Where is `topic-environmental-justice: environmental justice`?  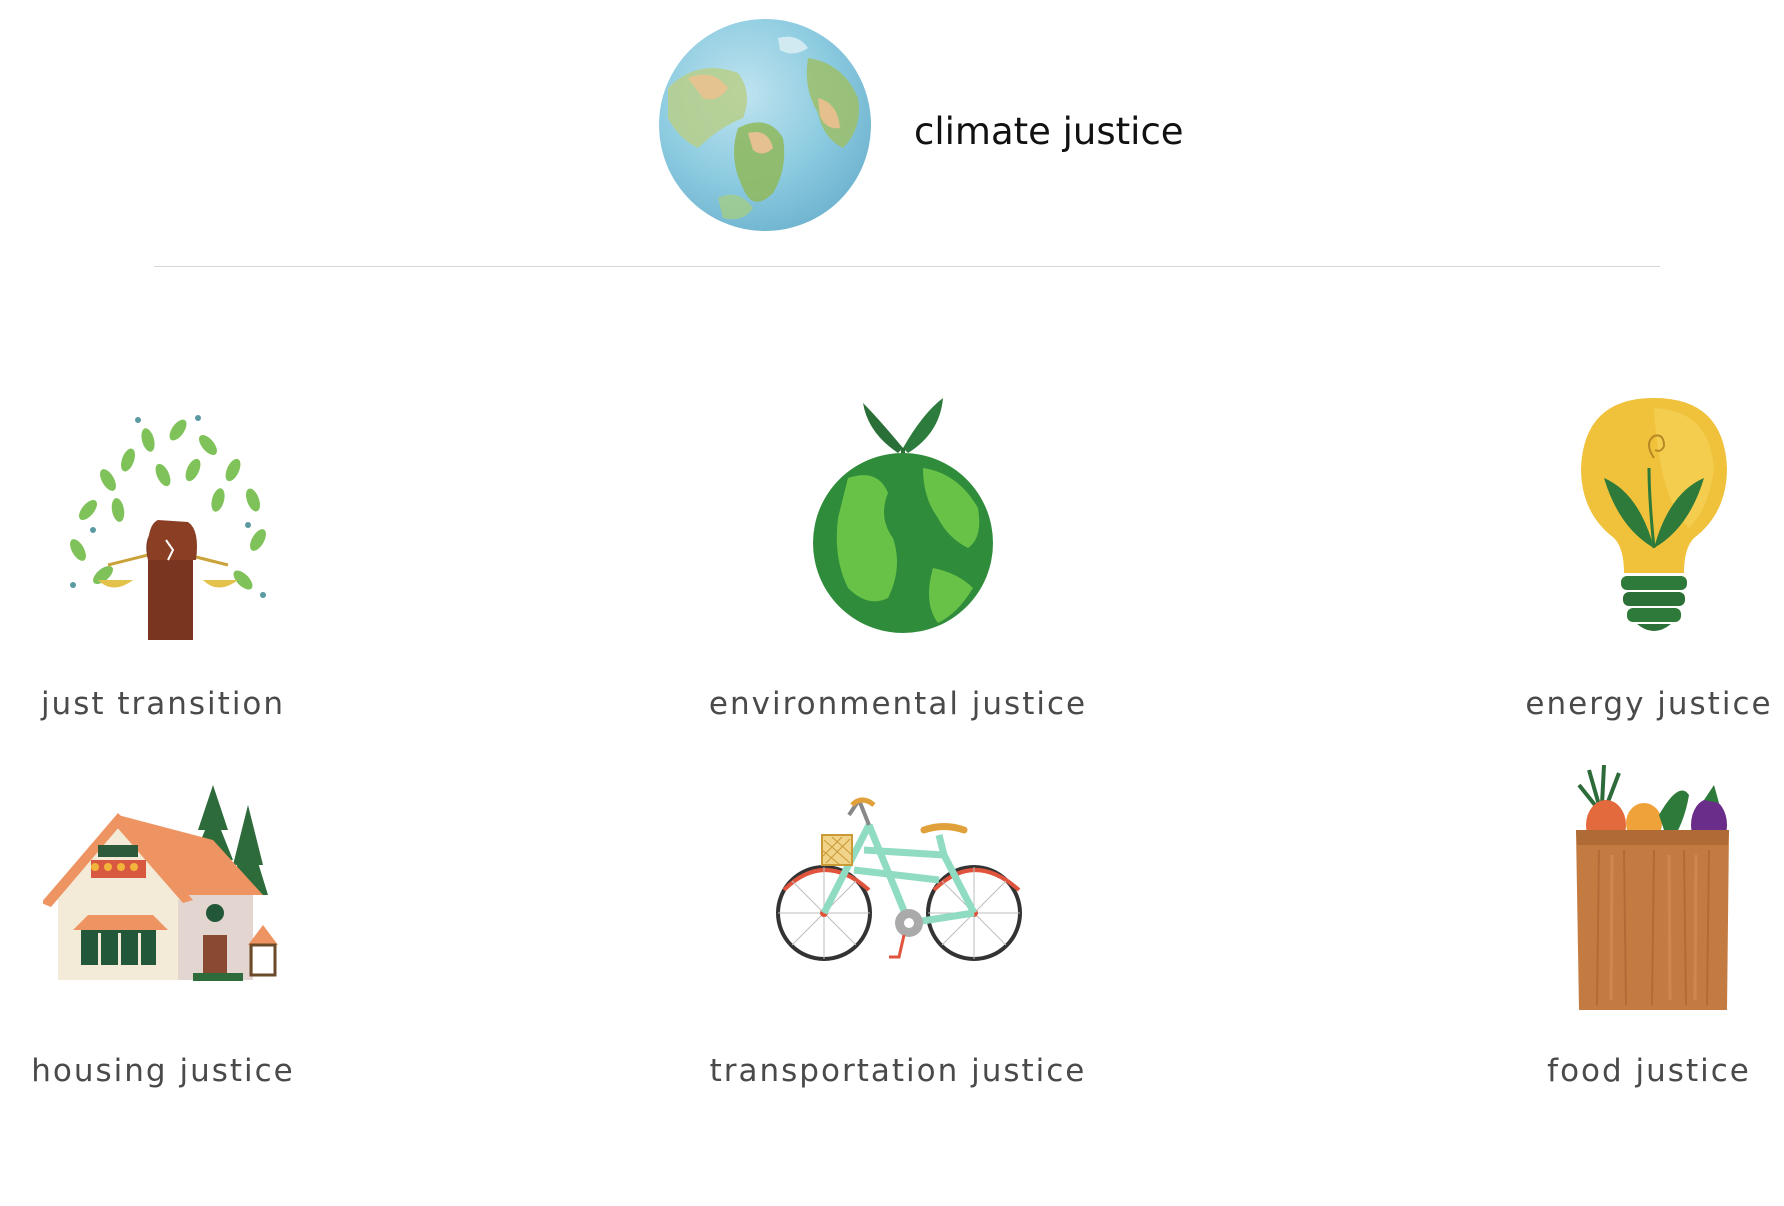 topic-environmental-justice: environmental justice is located at coordinates (898, 564).